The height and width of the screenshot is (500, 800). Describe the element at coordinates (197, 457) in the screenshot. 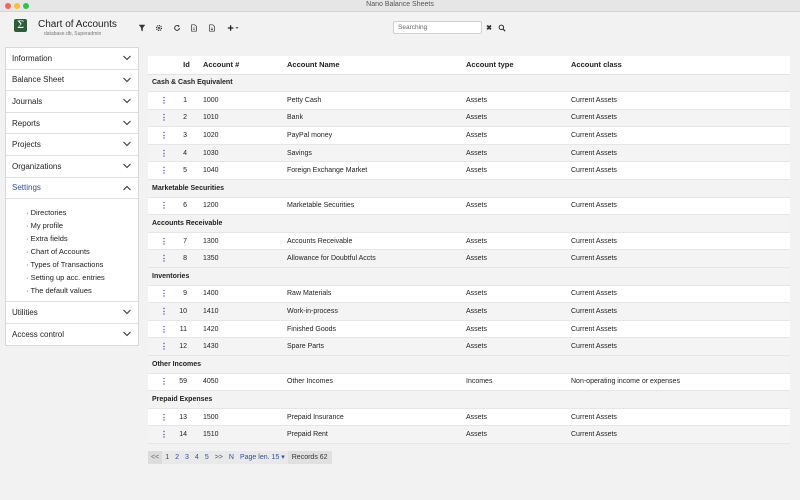

I see `page-button-4: 4` at that location.